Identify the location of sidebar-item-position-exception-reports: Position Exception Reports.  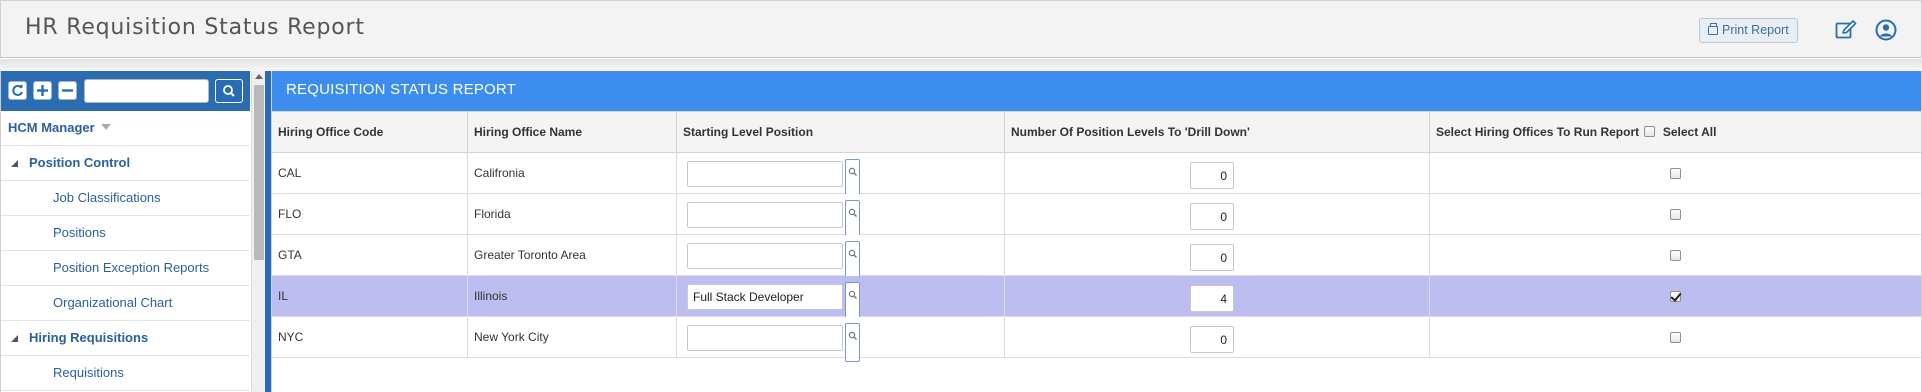
(125, 268).